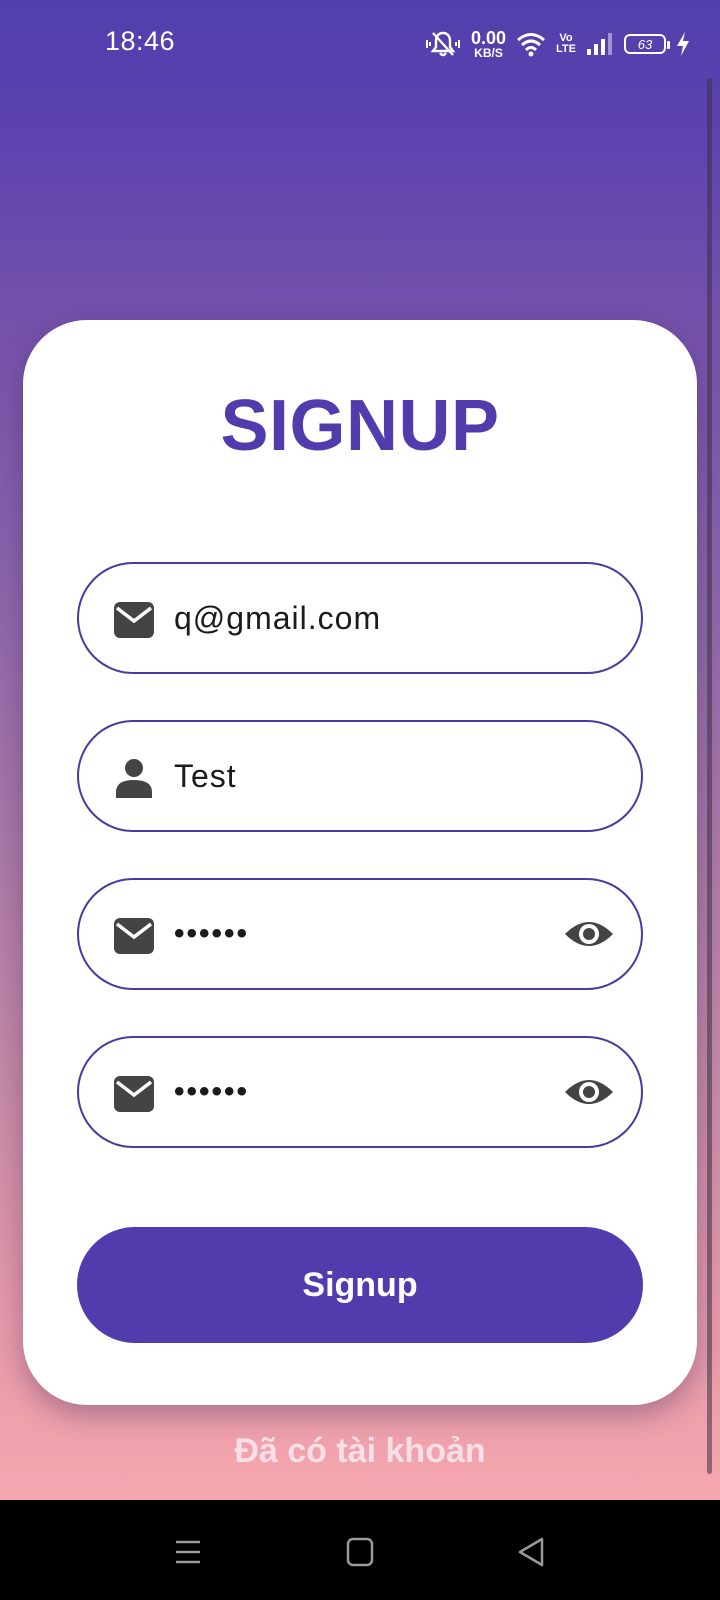 This screenshot has width=720, height=1600. What do you see at coordinates (360, 426) in the screenshot?
I see `page-title: SIGNUP` at bounding box center [360, 426].